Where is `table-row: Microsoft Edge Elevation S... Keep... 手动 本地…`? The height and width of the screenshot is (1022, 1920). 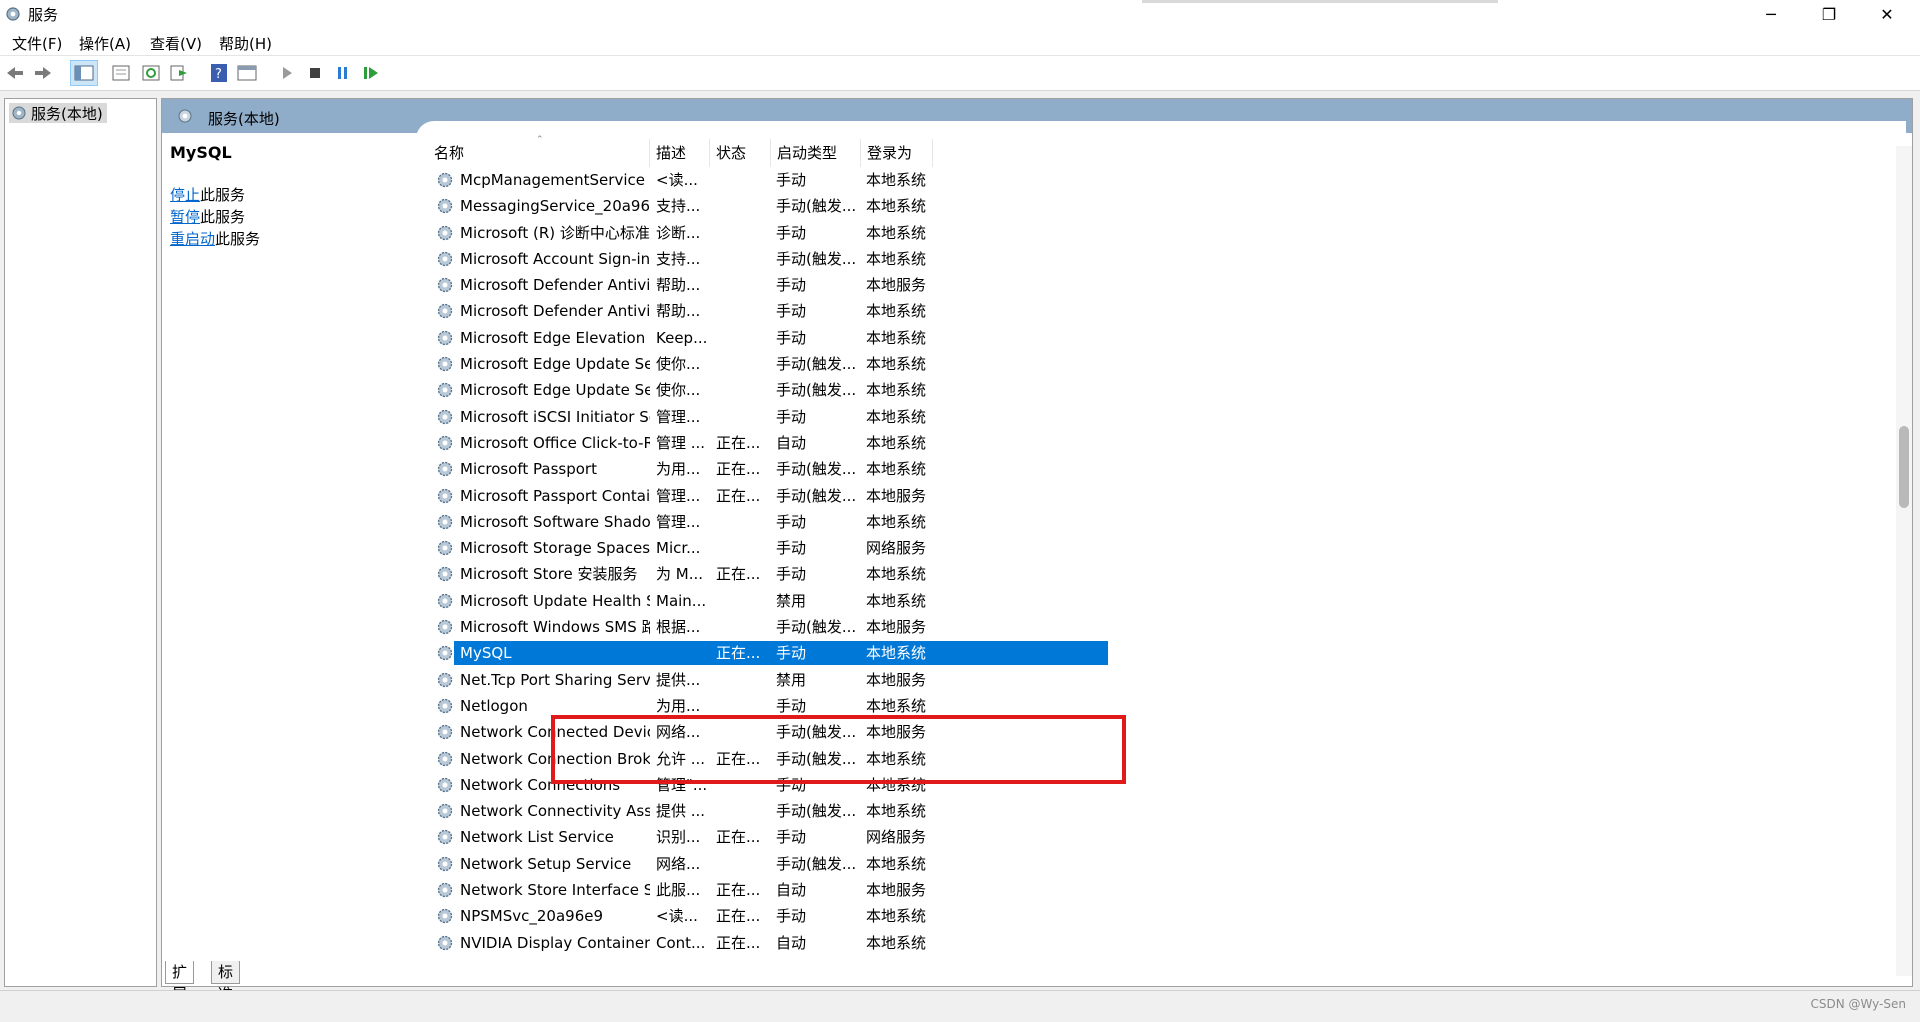 table-row: Microsoft Edge Elevation S... Keep... 手动 本地… is located at coordinates (768, 338).